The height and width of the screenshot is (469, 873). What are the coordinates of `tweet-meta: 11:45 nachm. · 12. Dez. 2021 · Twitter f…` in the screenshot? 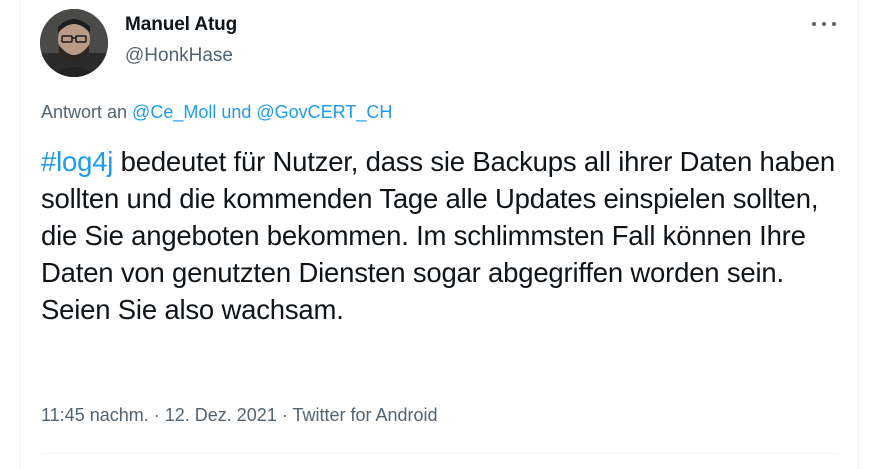 It's located at (239, 415).